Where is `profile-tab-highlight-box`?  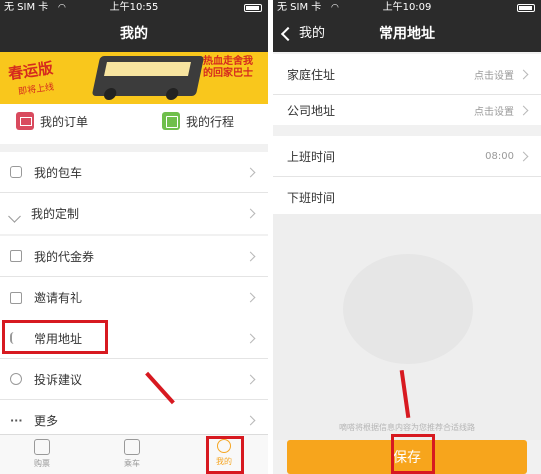
profile-tab-highlight-box is located at coordinates (225, 455).